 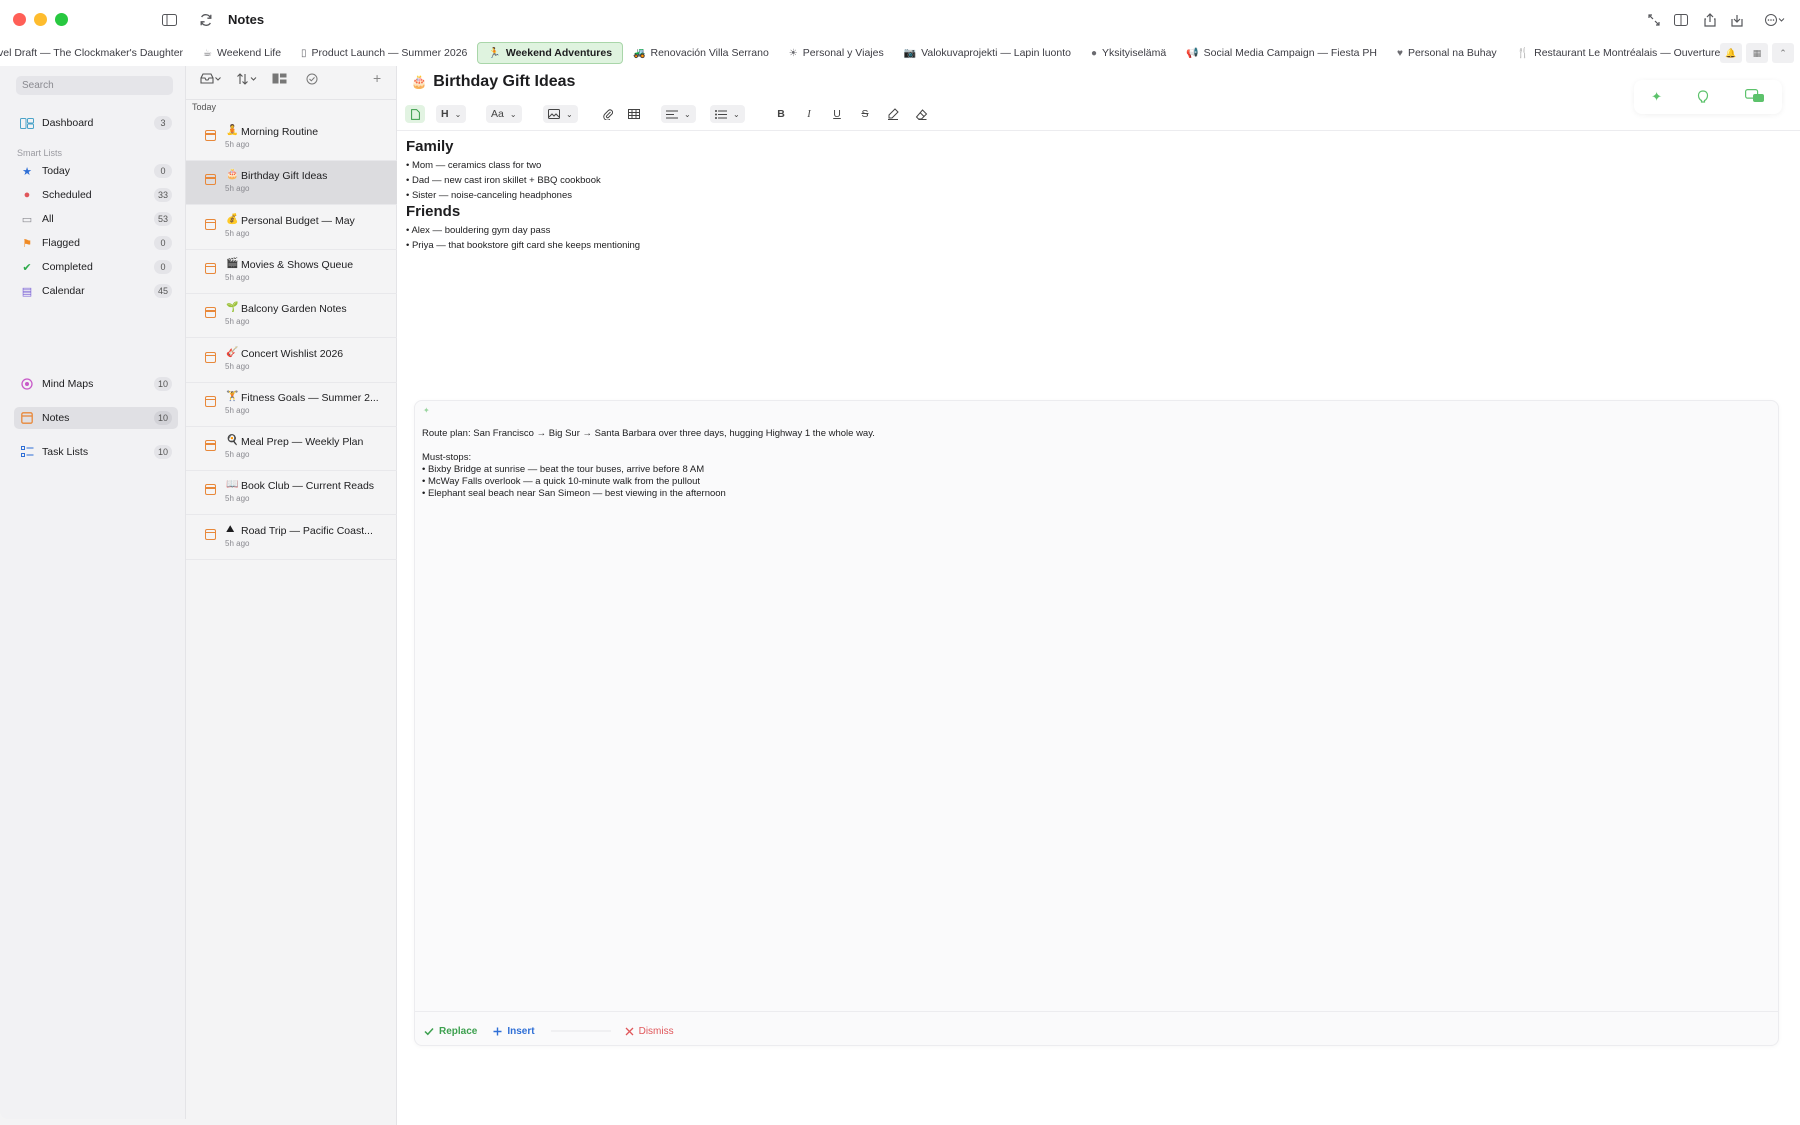 I want to click on underline-button: U, so click(x=837, y=114).